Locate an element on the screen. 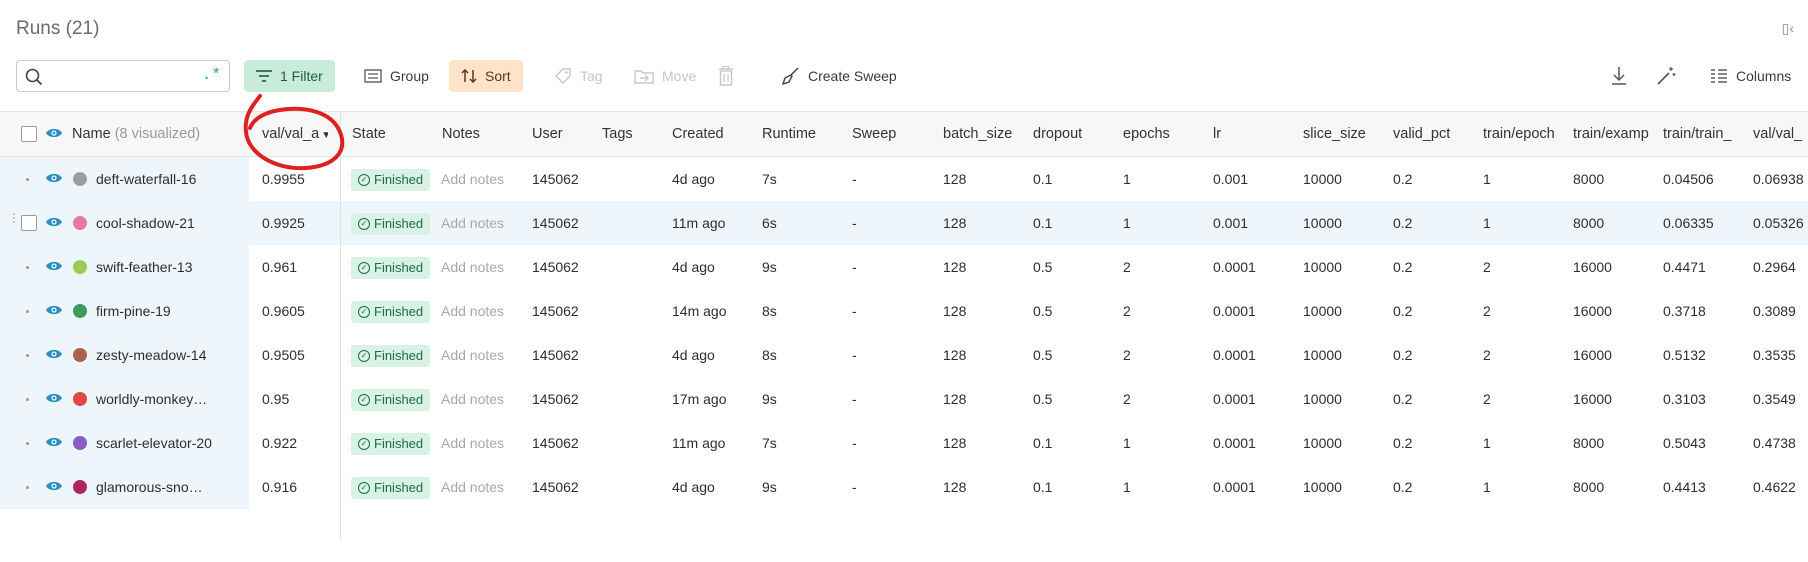 Image resolution: width=1808 pixels, height=562 pixels. group-button: Group is located at coordinates (396, 76).